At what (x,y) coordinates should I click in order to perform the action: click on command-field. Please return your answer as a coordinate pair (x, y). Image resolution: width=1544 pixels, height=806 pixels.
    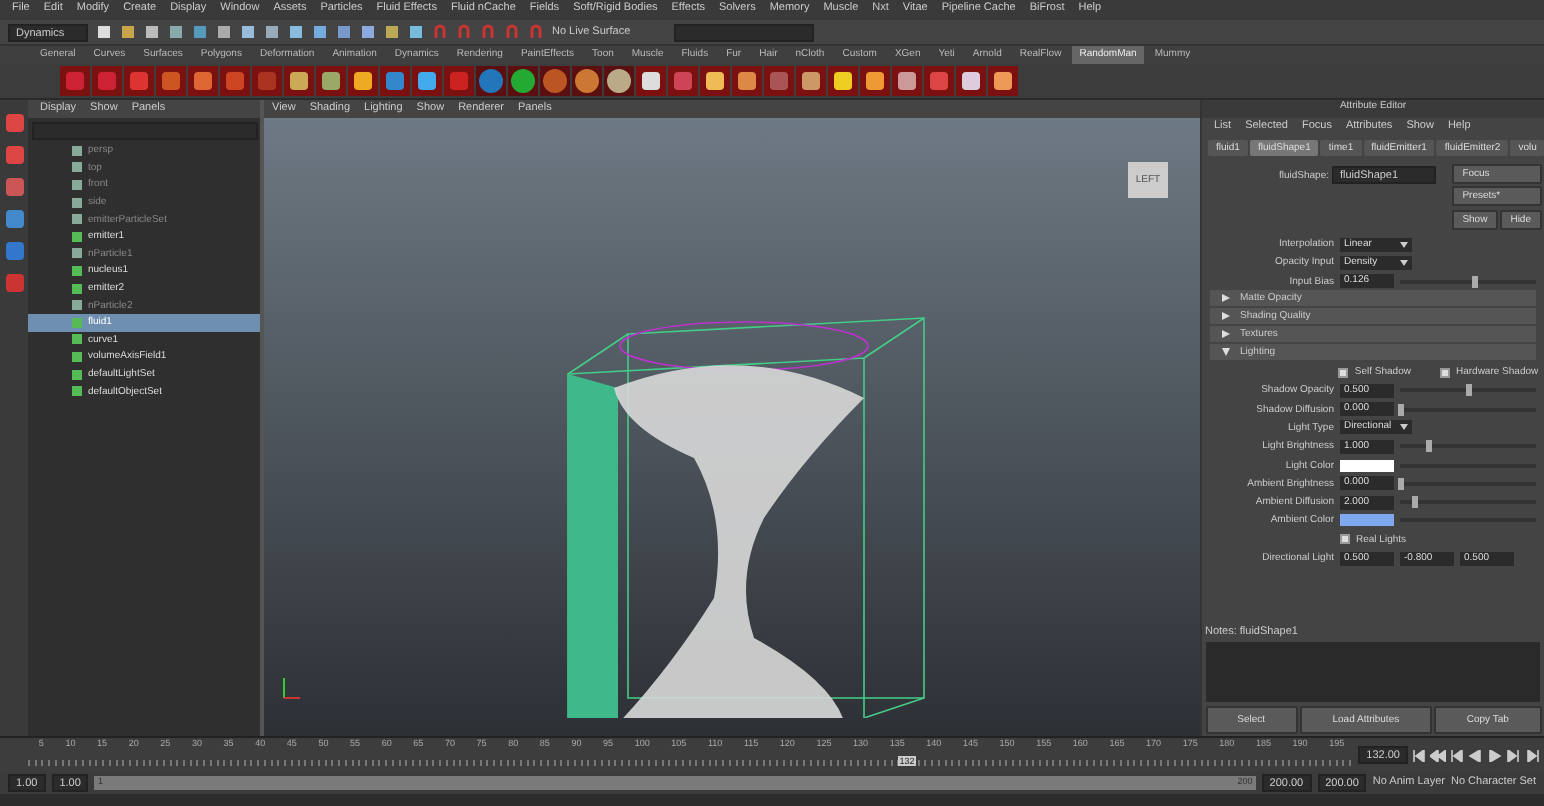
    Looking at the image, I should click on (744, 32).